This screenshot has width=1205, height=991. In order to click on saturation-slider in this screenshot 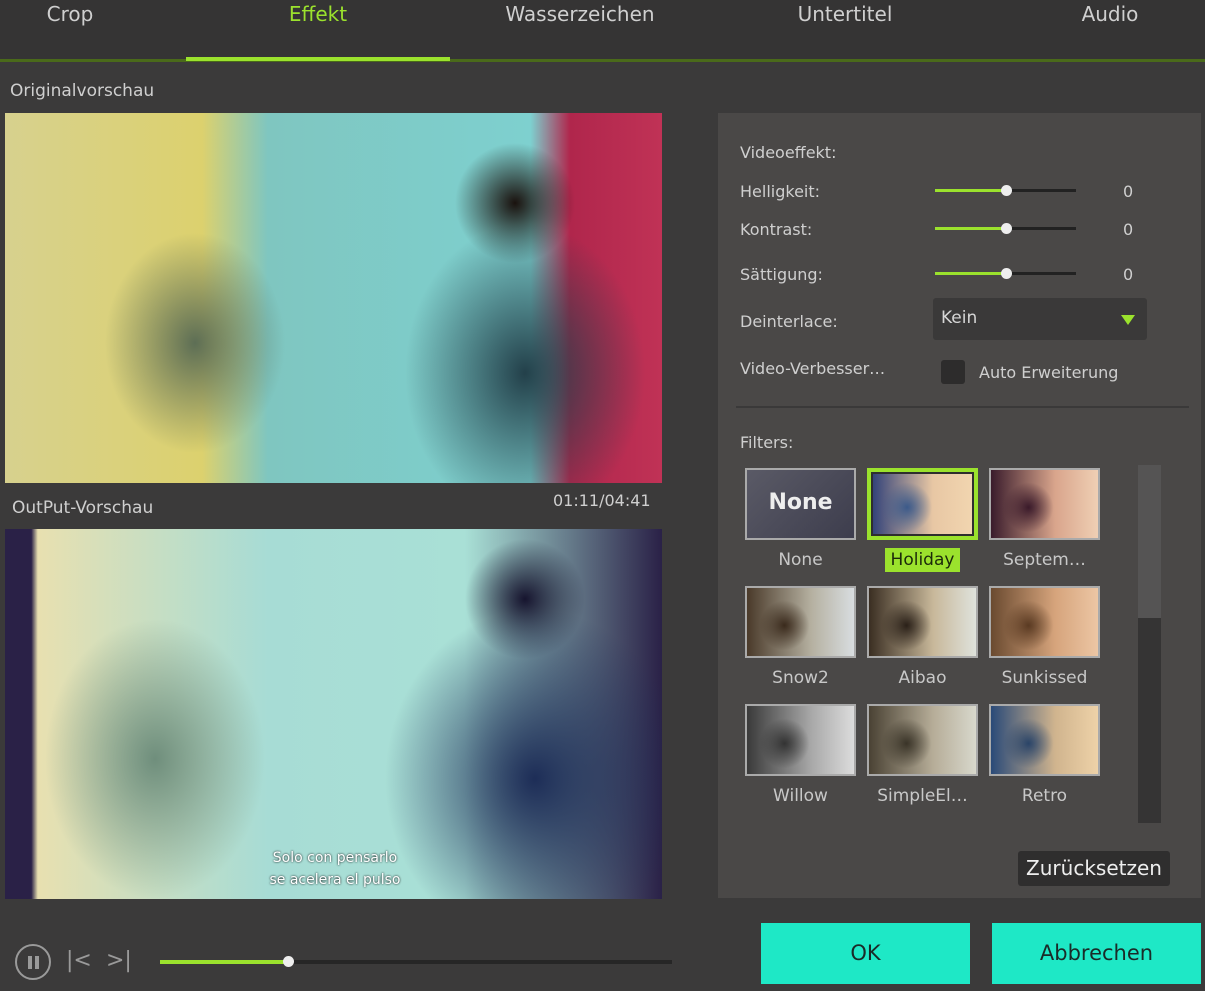, I will do `click(1005, 273)`.